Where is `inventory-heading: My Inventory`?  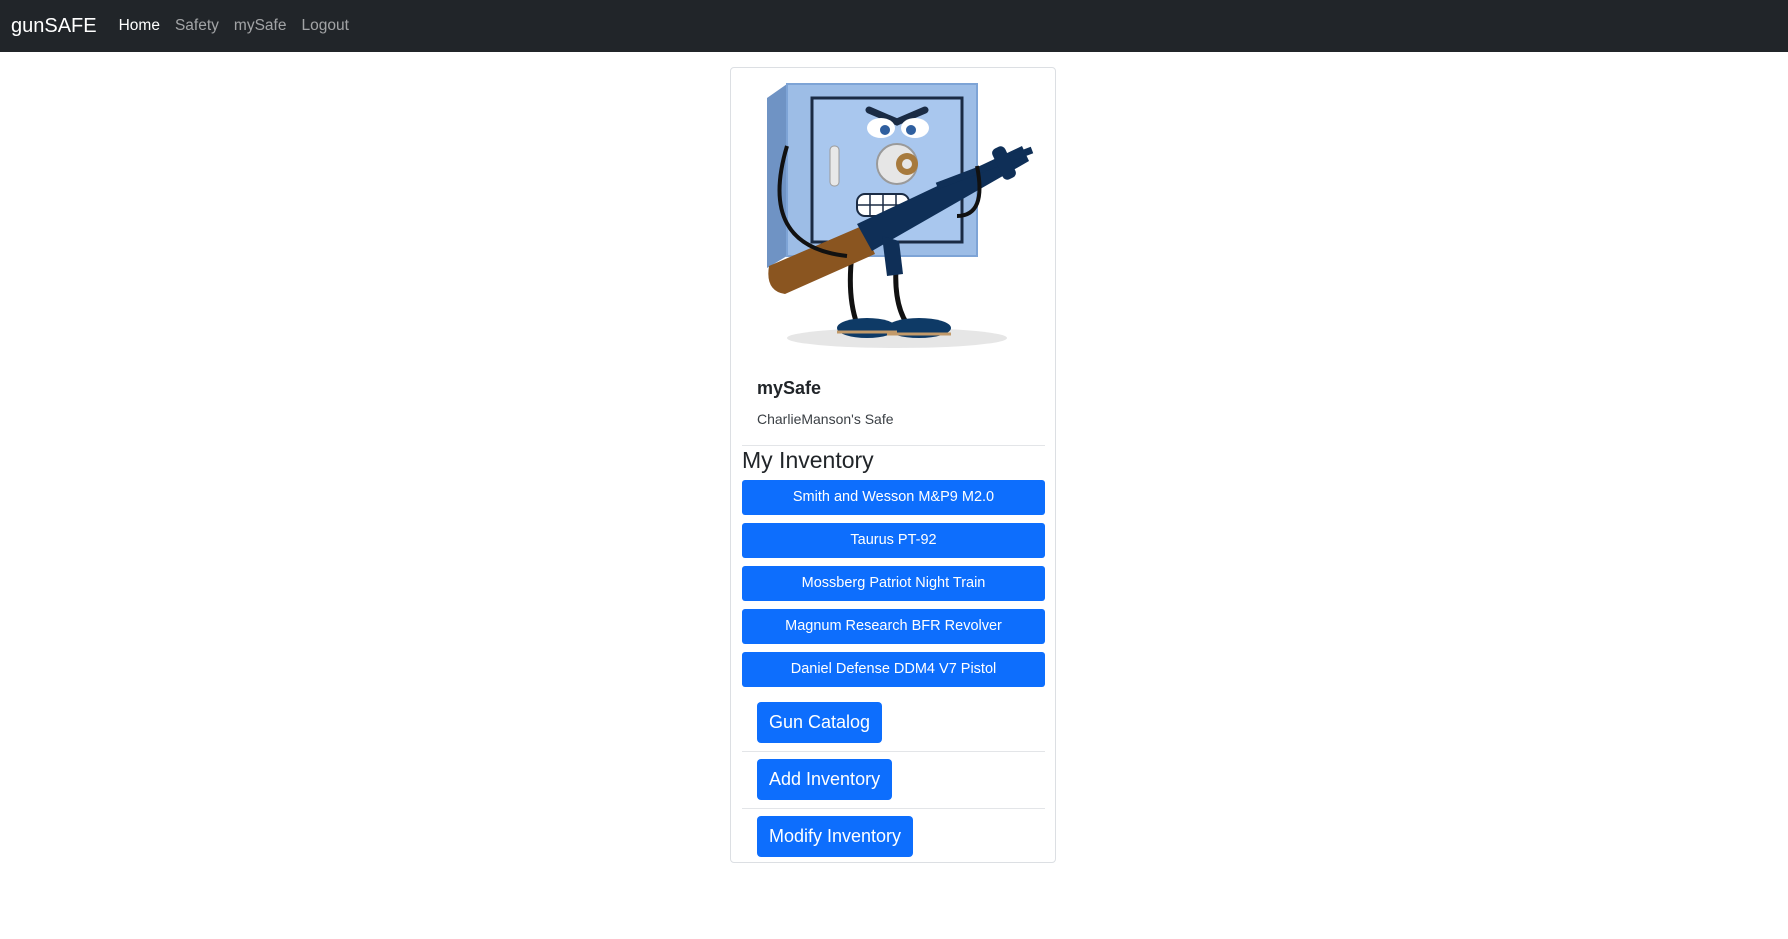
inventory-heading: My Inventory is located at coordinates (808, 460).